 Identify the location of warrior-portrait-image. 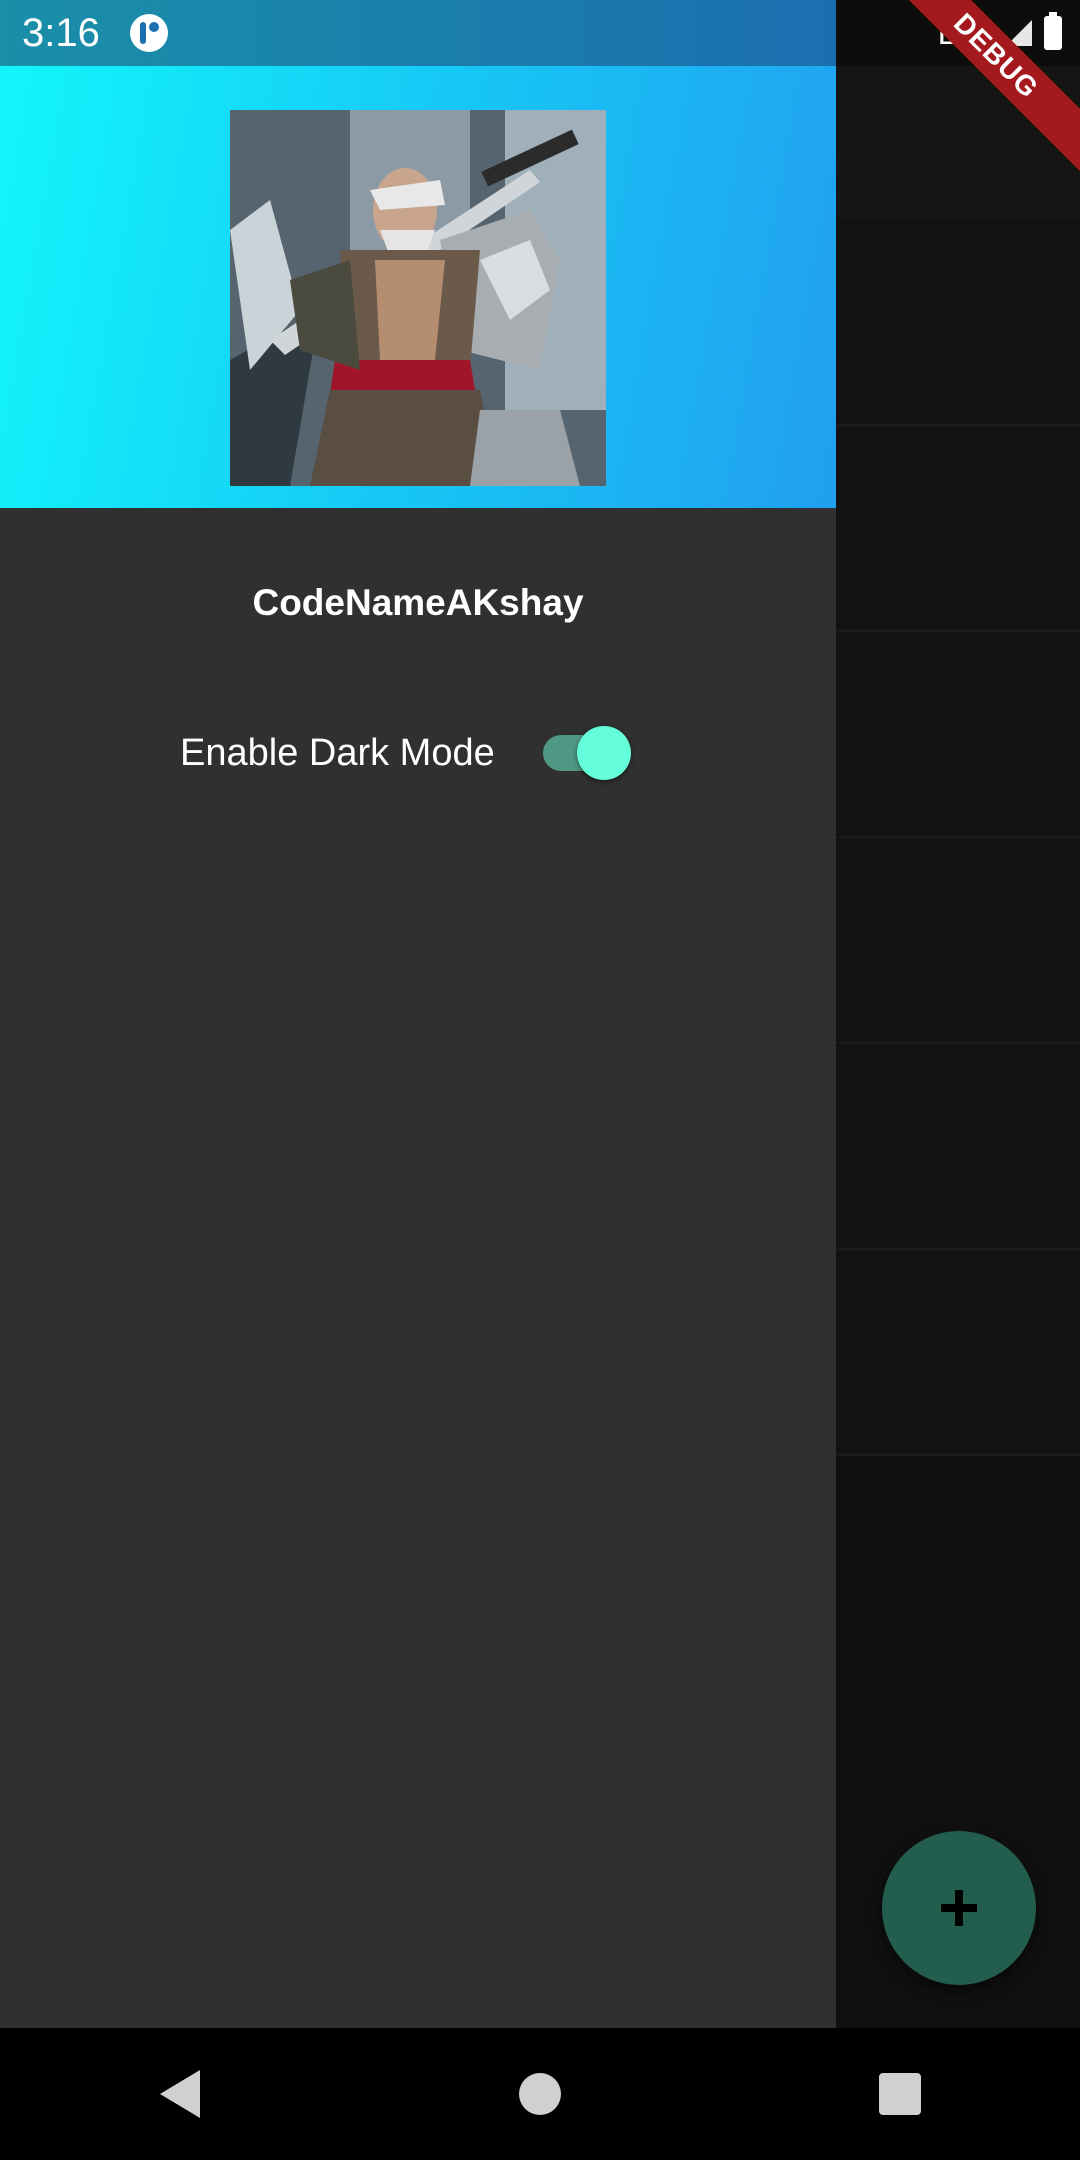
(418, 298).